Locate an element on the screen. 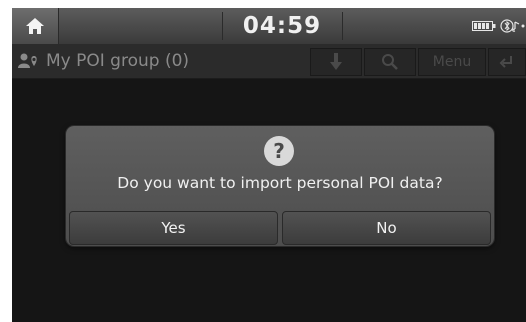  download-icon is located at coordinates (336, 61).